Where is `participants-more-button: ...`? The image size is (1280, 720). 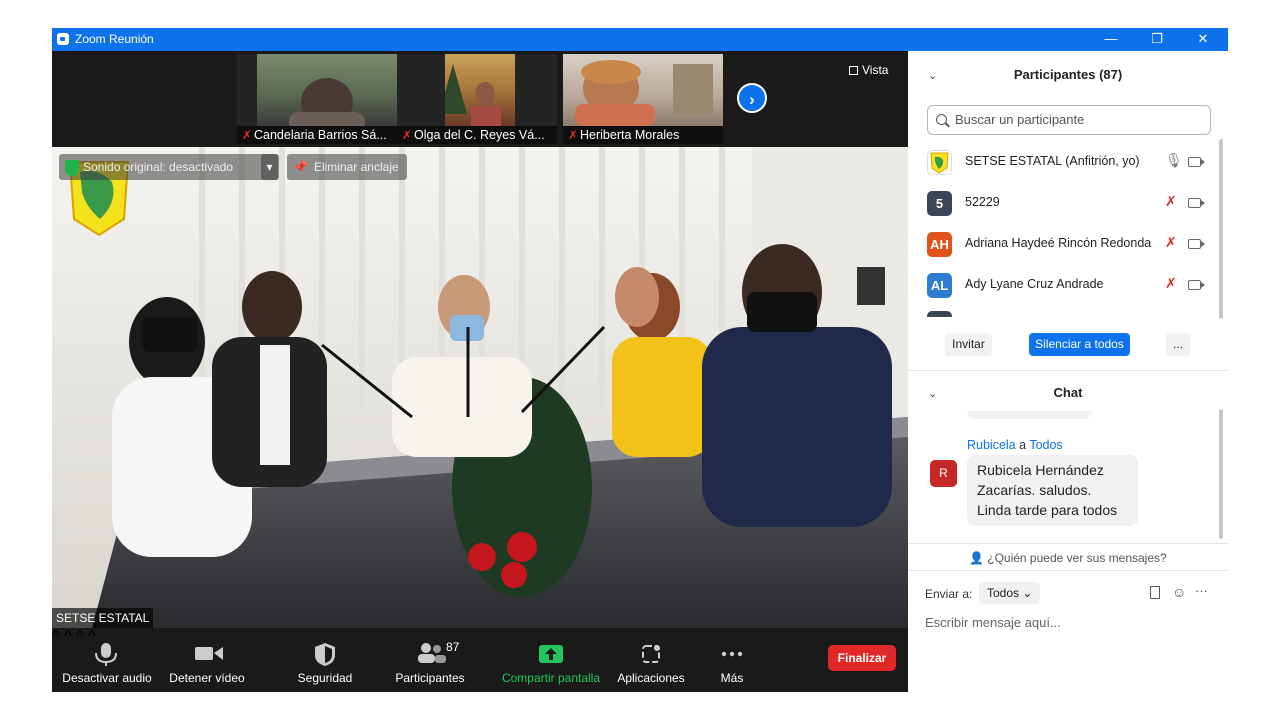 participants-more-button: ... is located at coordinates (1178, 344).